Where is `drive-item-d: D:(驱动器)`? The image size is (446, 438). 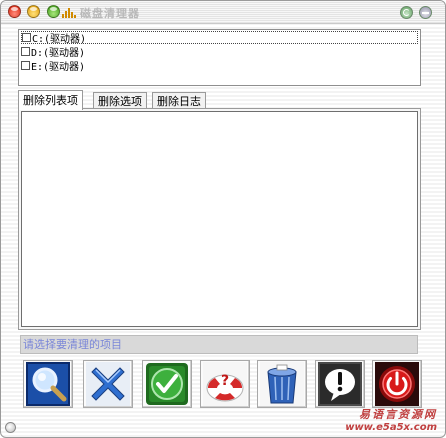
drive-item-d: D:(驱动器) is located at coordinates (53, 52).